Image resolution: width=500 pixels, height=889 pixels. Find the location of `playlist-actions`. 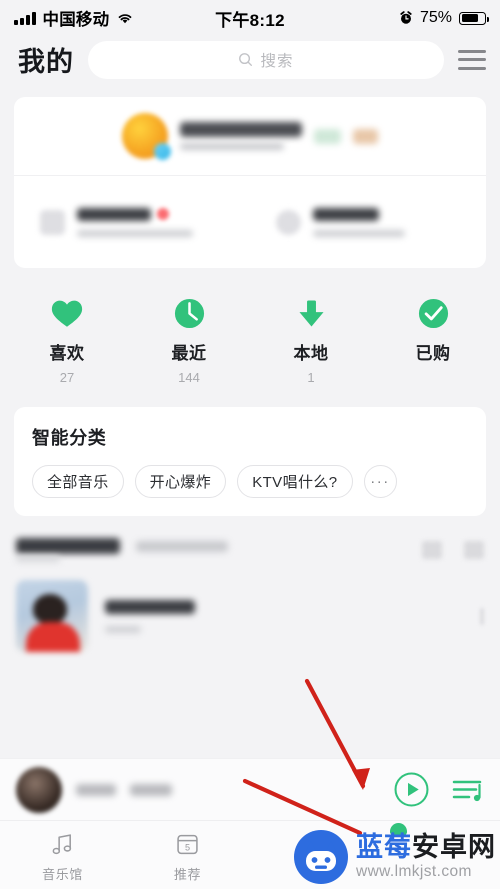

playlist-actions is located at coordinates (453, 550).